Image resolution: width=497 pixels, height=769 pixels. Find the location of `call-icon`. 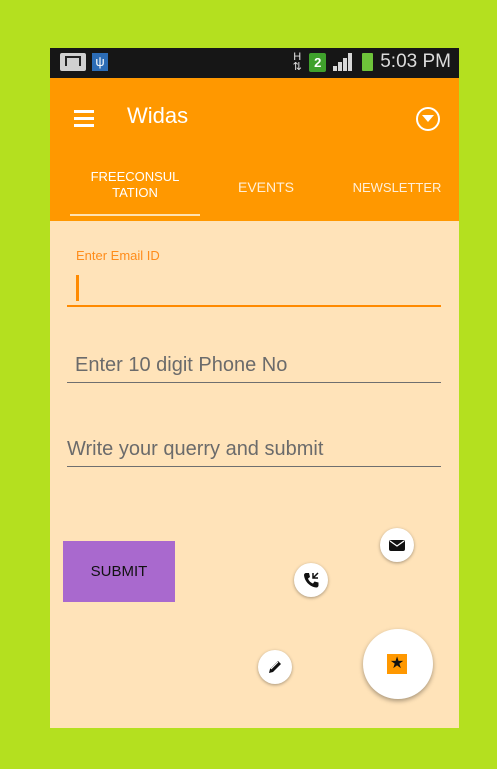

call-icon is located at coordinates (311, 580).